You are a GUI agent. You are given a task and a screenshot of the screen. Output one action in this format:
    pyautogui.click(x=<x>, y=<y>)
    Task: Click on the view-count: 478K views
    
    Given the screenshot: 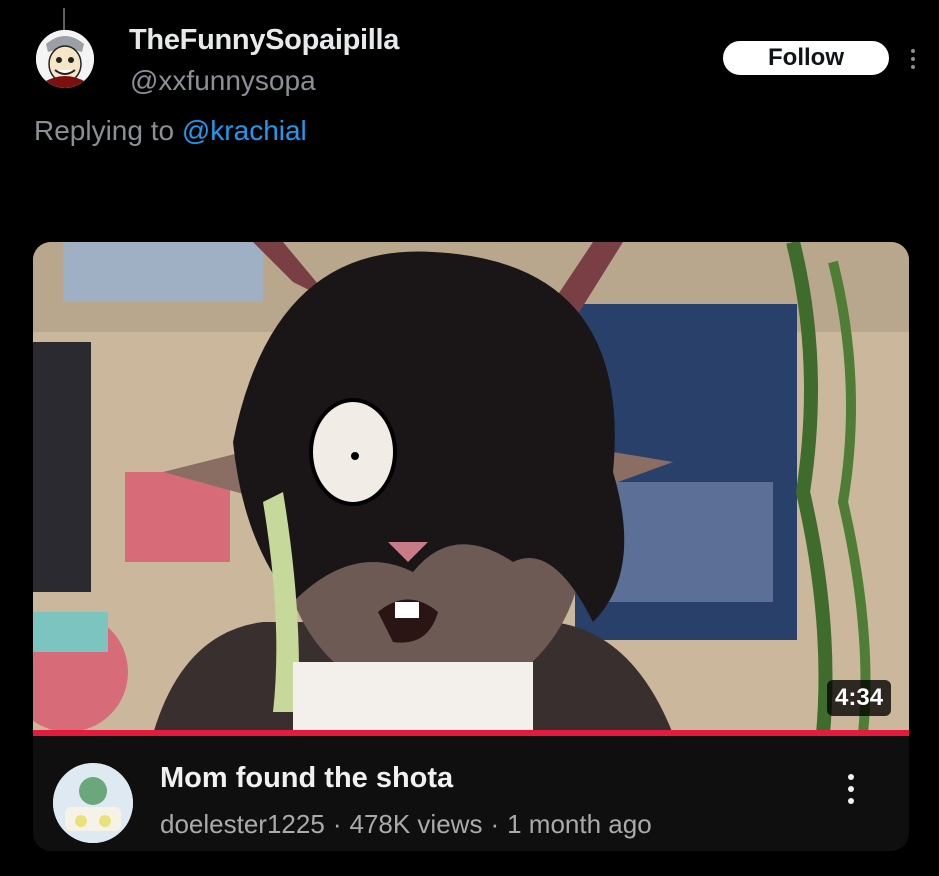 What is the action you would take?
    pyautogui.click(x=416, y=824)
    